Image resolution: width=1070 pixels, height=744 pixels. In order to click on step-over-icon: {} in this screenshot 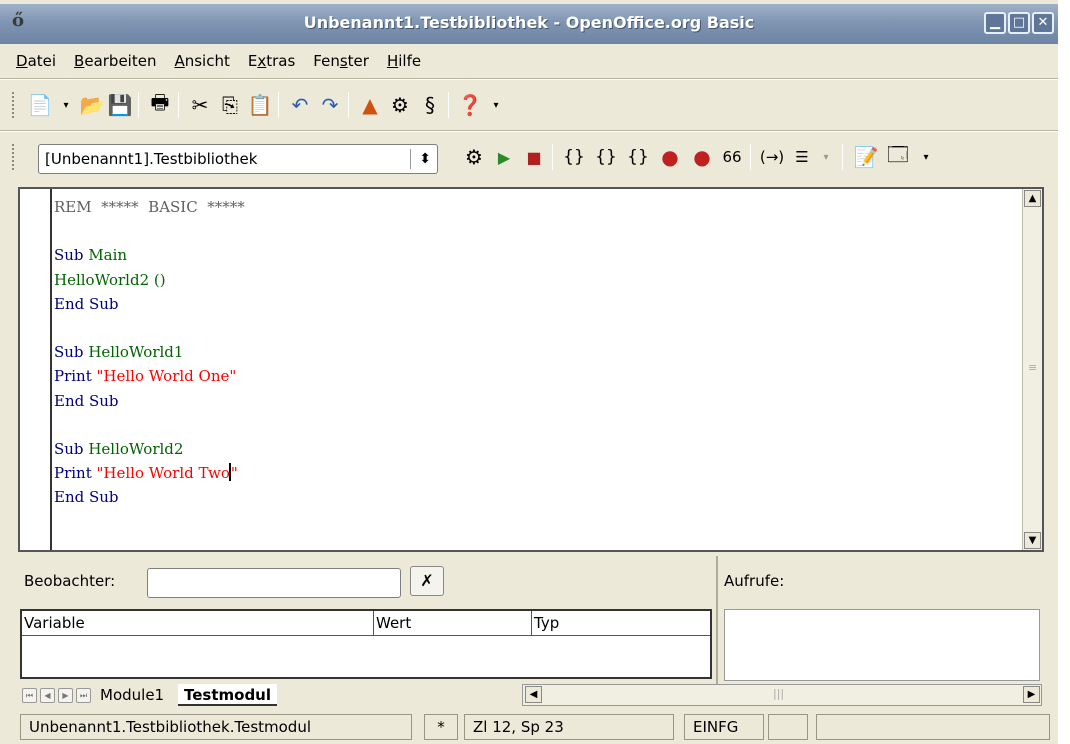, I will do `click(606, 157)`.